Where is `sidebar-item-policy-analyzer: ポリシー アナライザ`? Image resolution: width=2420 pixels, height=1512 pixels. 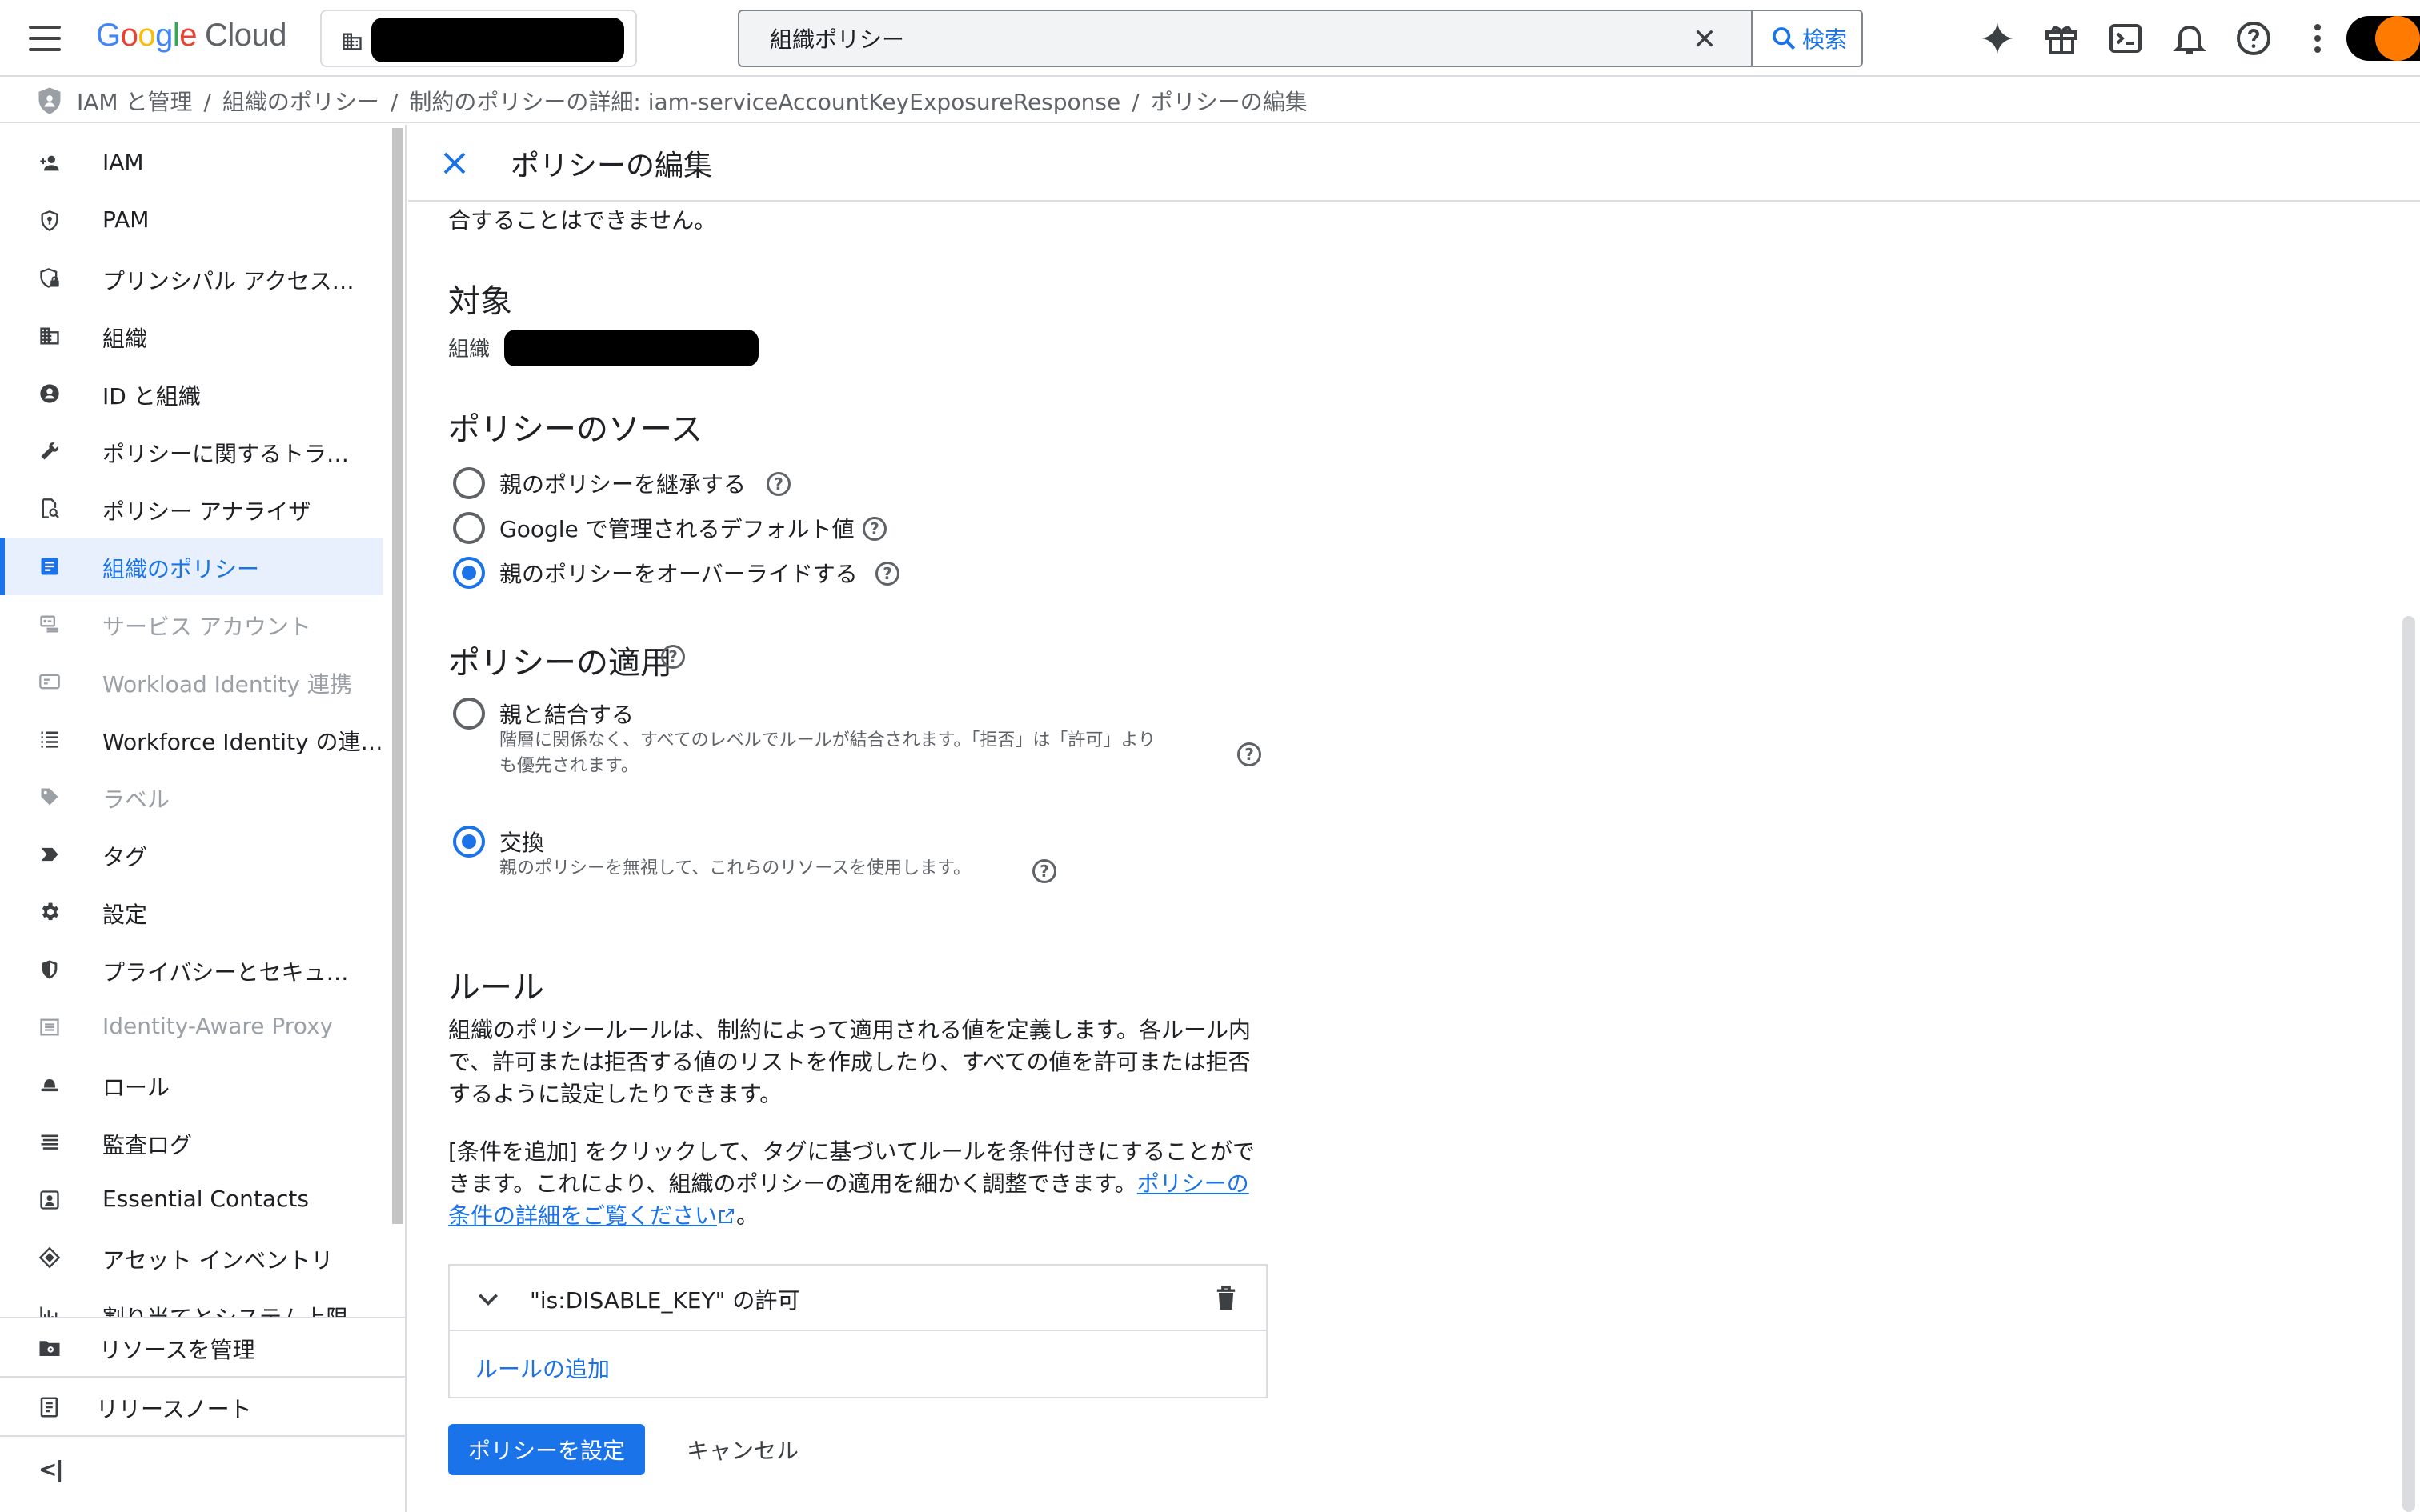
sidebar-item-policy-analyzer: ポリシー アナライザ is located at coordinates (191, 509).